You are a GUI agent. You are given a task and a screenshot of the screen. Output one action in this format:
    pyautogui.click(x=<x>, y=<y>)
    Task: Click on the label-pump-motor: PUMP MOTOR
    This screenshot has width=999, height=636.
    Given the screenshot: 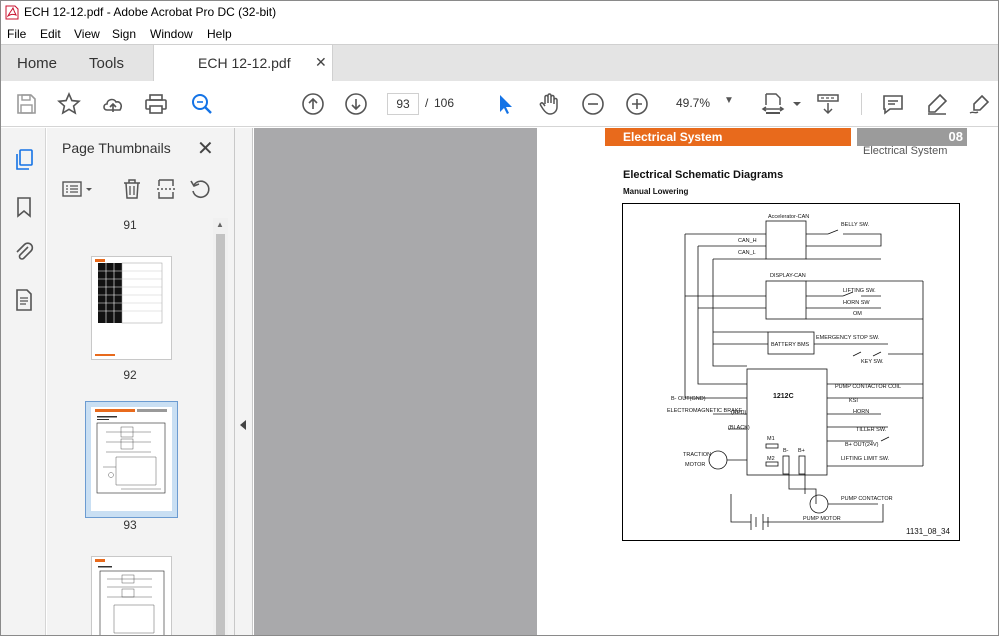 What is the action you would take?
    pyautogui.click(x=822, y=519)
    